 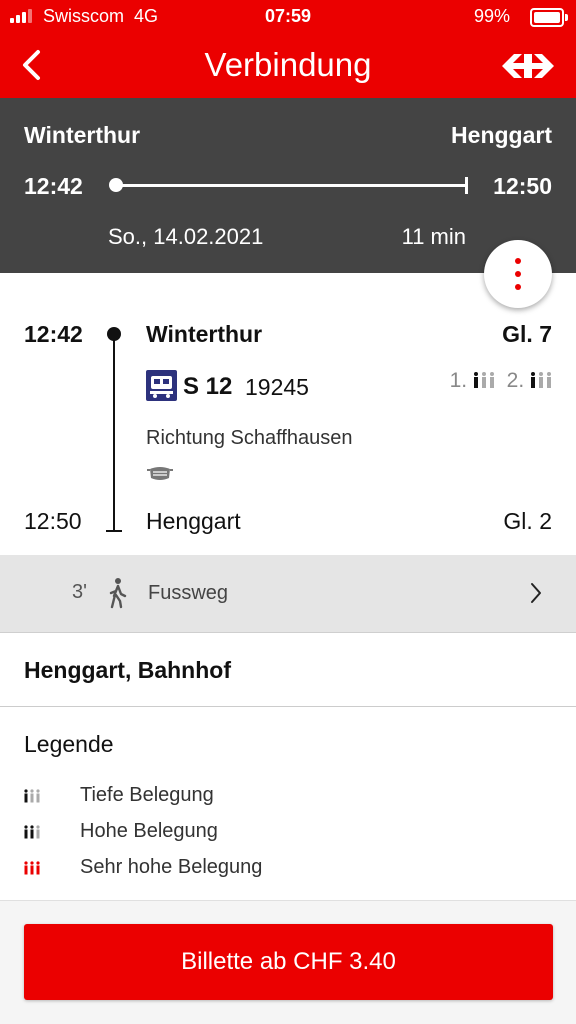 I want to click on travel-duration: 11 min, so click(x=433, y=236).